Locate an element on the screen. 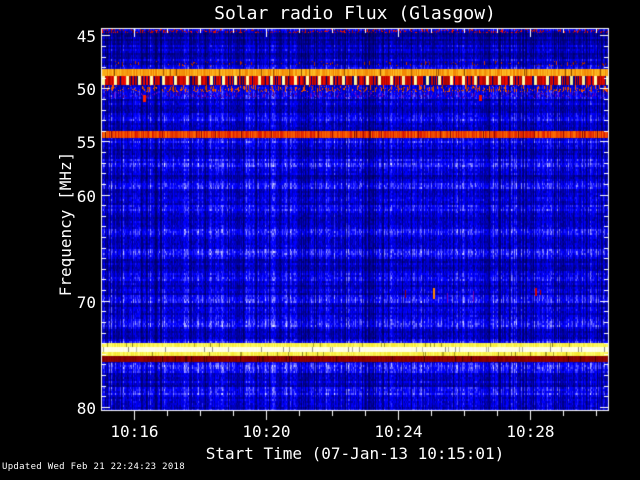  y-tick-label: 80 is located at coordinates (86, 408).